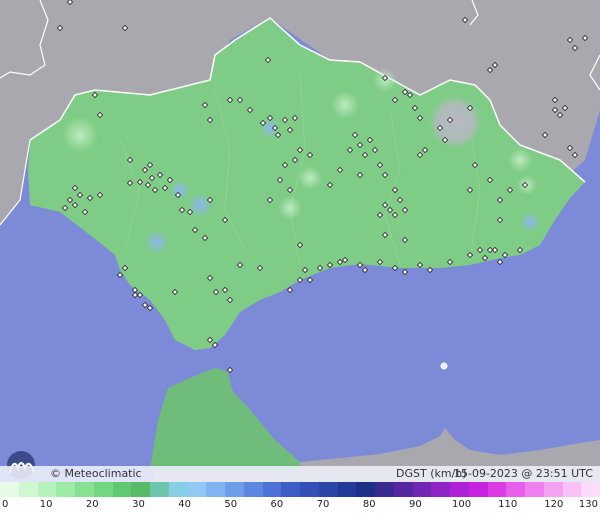 Image resolution: width=600 pixels, height=517 pixels. Describe the element at coordinates (138, 504) in the screenshot. I see `scale-tick-label: 30` at that location.